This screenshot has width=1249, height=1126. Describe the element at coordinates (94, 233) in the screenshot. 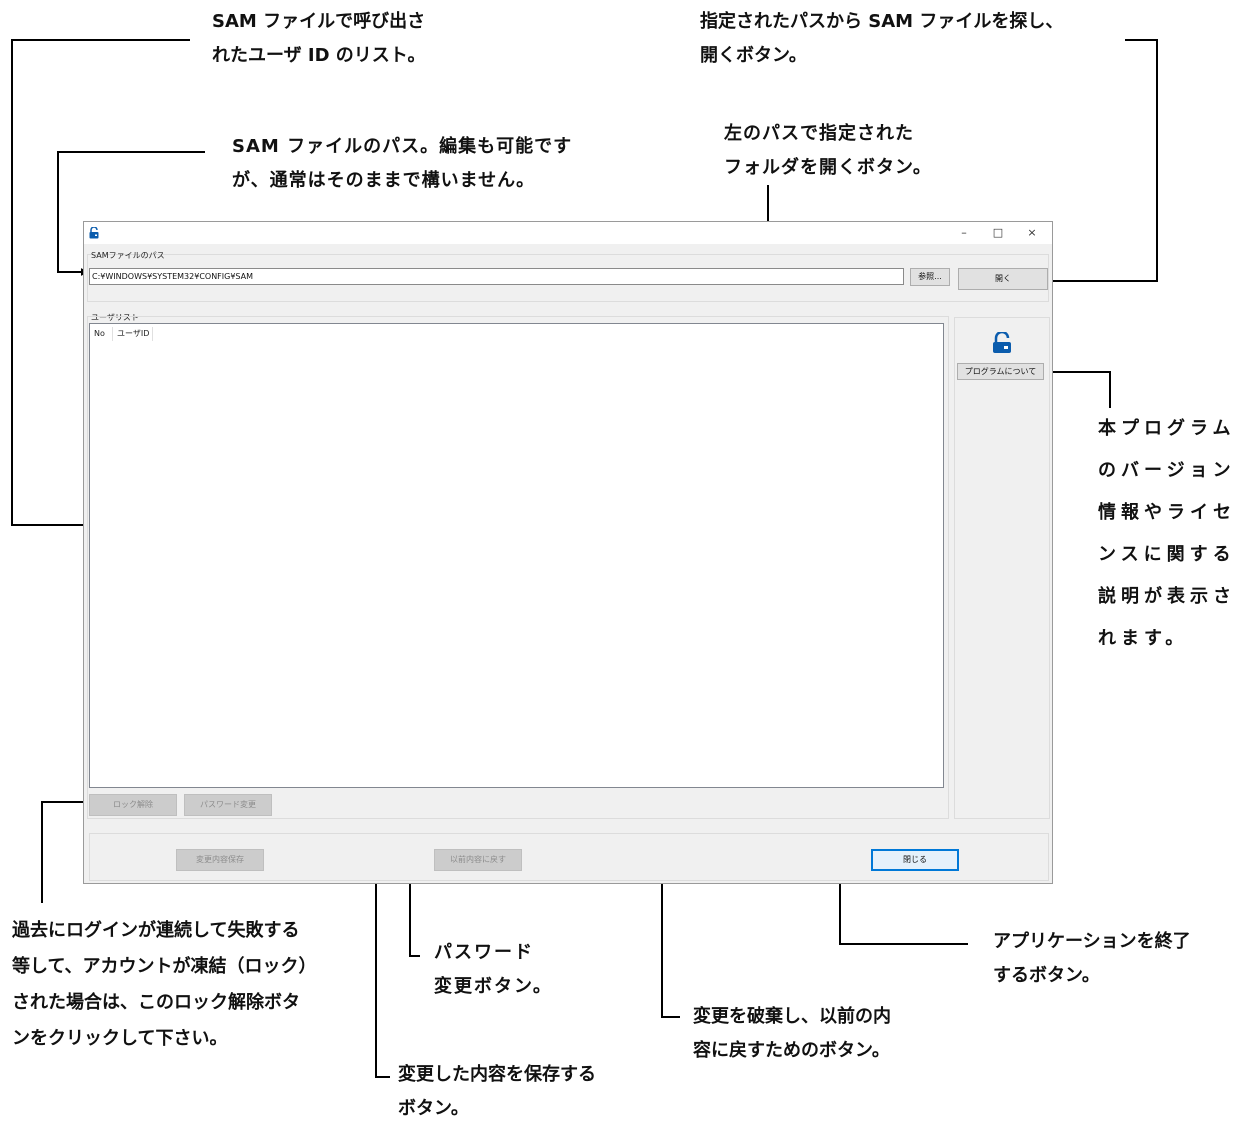

I see `app-lock-icon` at that location.